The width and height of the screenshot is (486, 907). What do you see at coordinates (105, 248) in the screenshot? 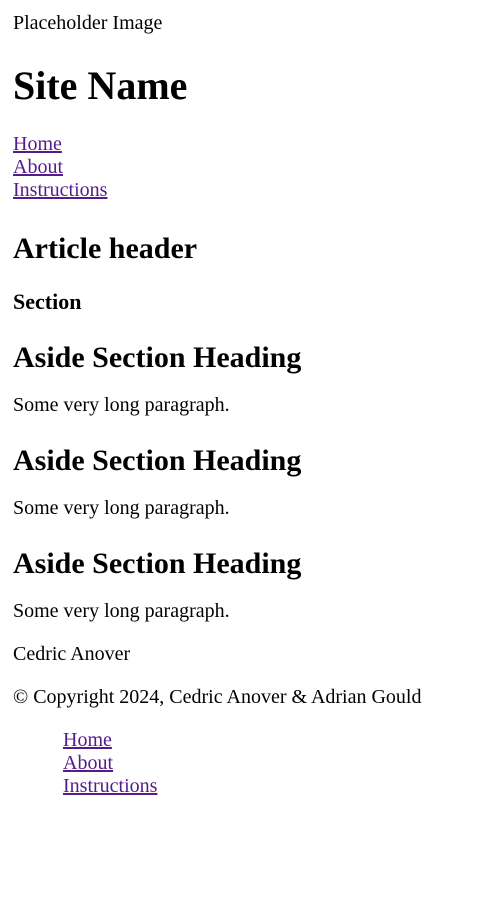
I see `article-header: Article header` at bounding box center [105, 248].